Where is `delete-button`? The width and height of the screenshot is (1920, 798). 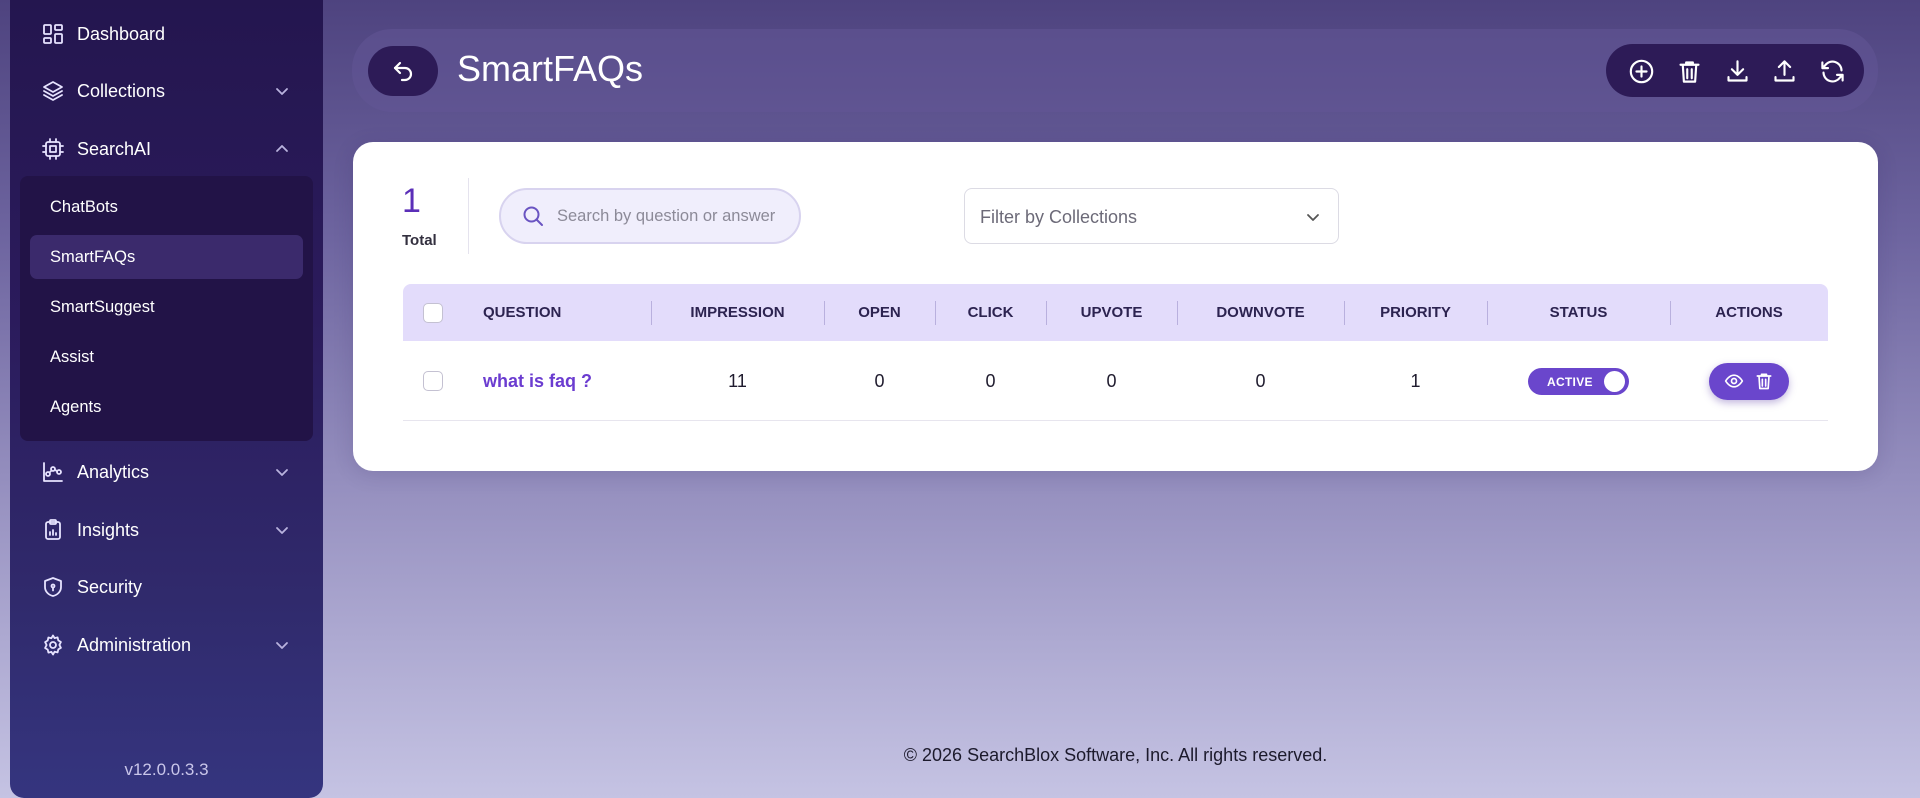 delete-button is located at coordinates (1764, 381).